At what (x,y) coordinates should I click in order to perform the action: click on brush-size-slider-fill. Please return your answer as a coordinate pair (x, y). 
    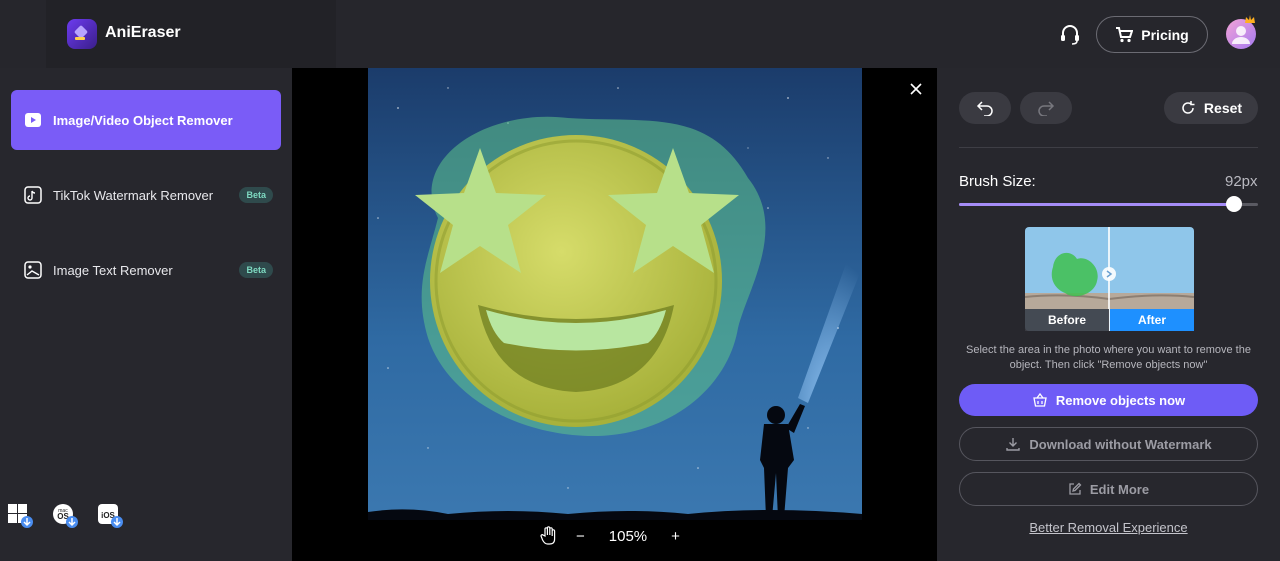
    Looking at the image, I should click on (1096, 204).